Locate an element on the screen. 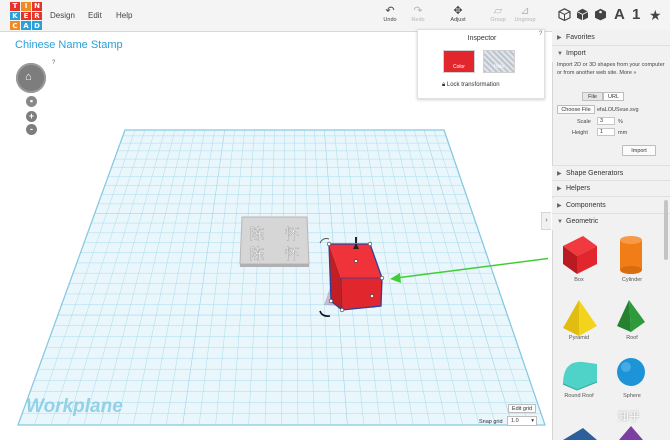 This screenshot has width=670, height=440. ungroup-label: Ungroup is located at coordinates (525, 20).